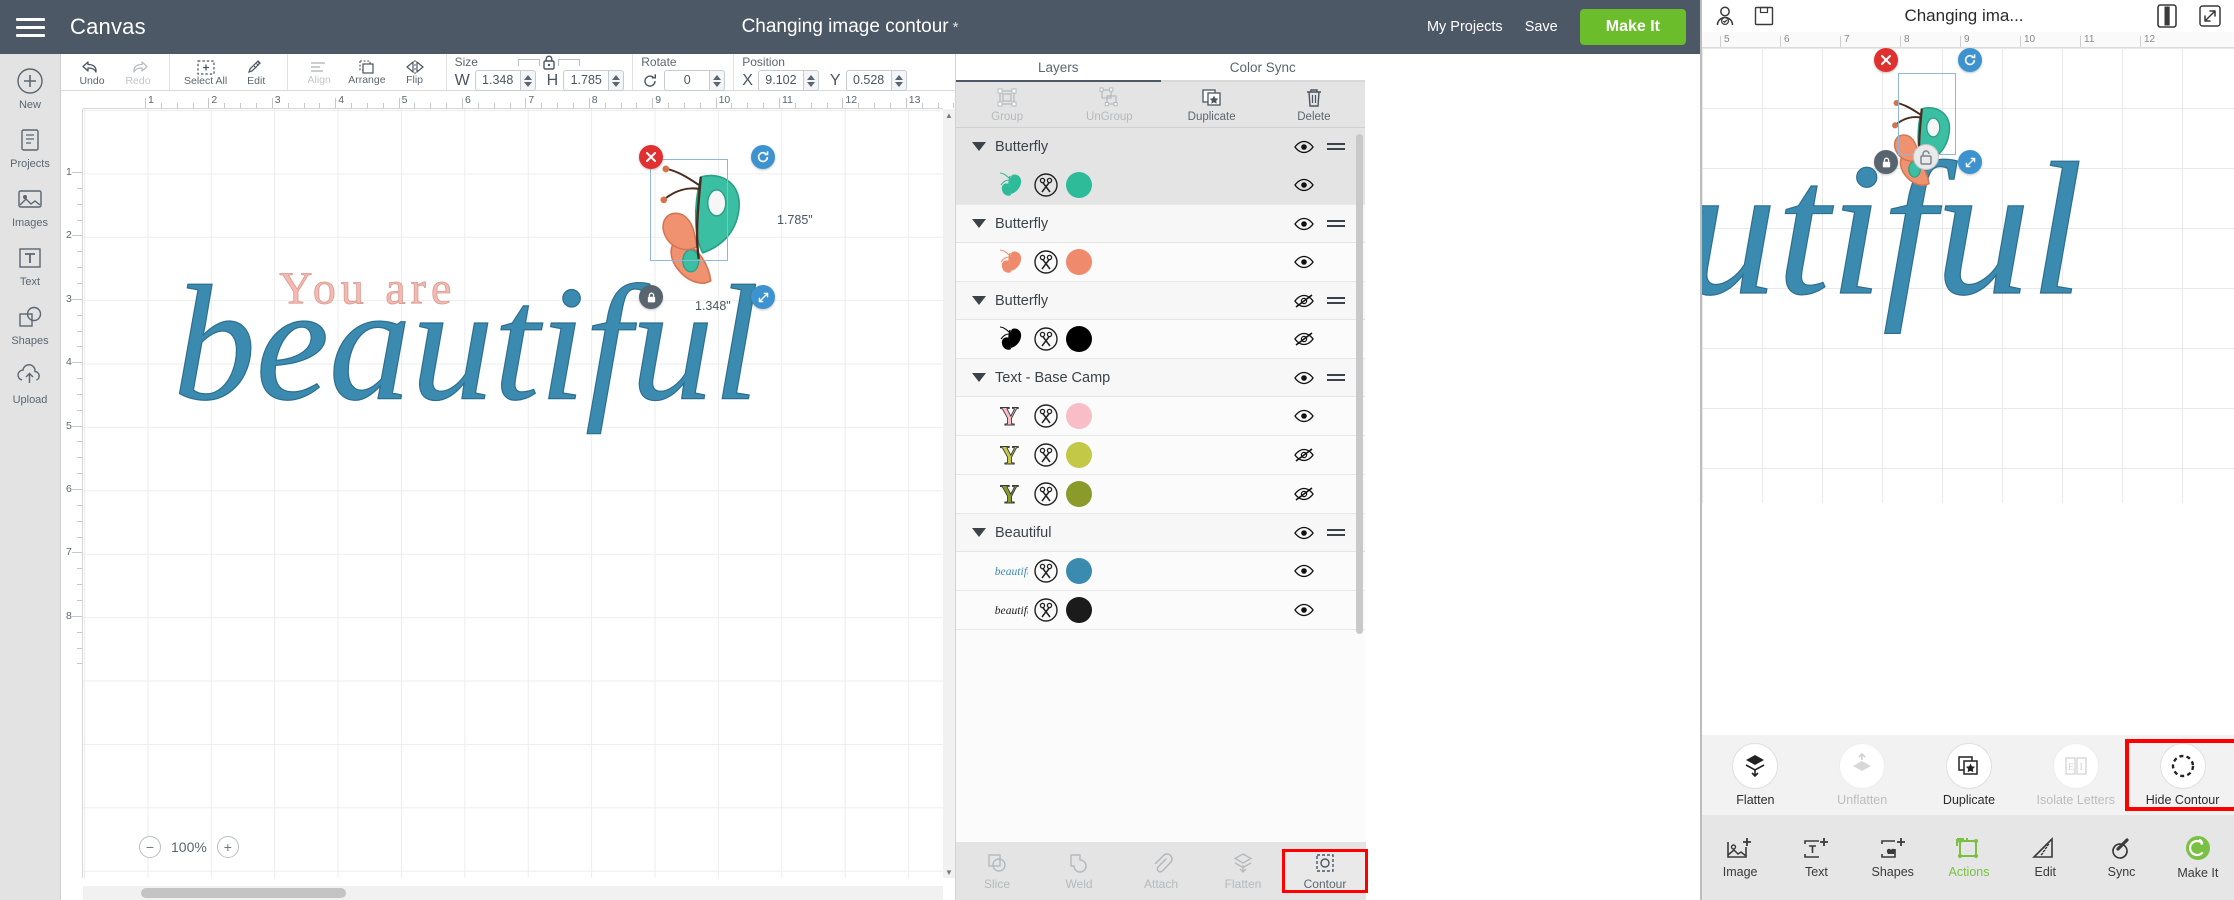  I want to click on mobile-nav-actions: Actions, so click(1969, 857).